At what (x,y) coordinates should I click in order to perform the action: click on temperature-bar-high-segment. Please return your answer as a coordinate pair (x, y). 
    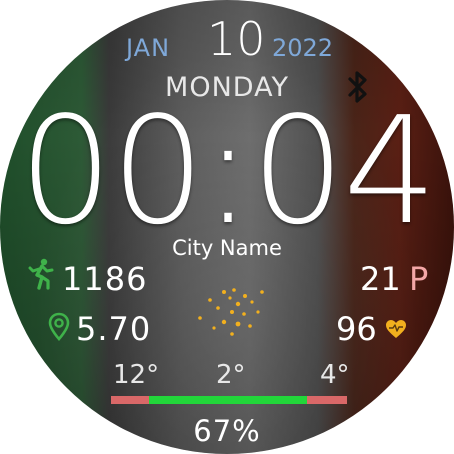
    Looking at the image, I should click on (327, 400).